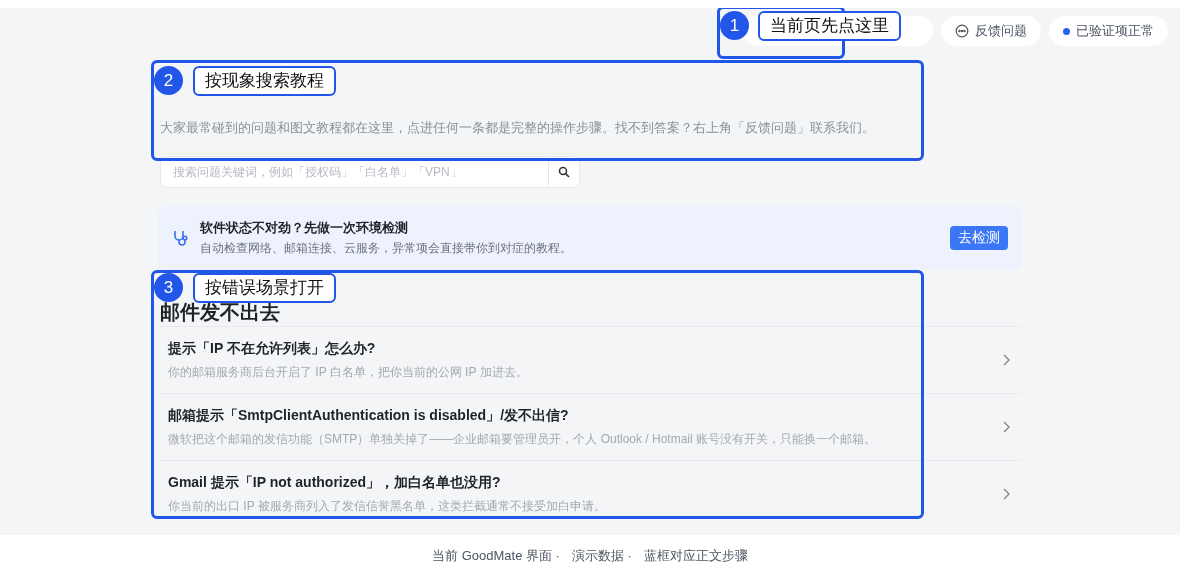 Image resolution: width=1180 pixels, height=577 pixels. Describe the element at coordinates (518, 128) in the screenshot. I see `description-text: 大家最常碰到的问题和图文教程都在这里，点进任何一条都是完整的操作步骤。找不到答案？右上角「反馈问题」联系我们。` at that location.